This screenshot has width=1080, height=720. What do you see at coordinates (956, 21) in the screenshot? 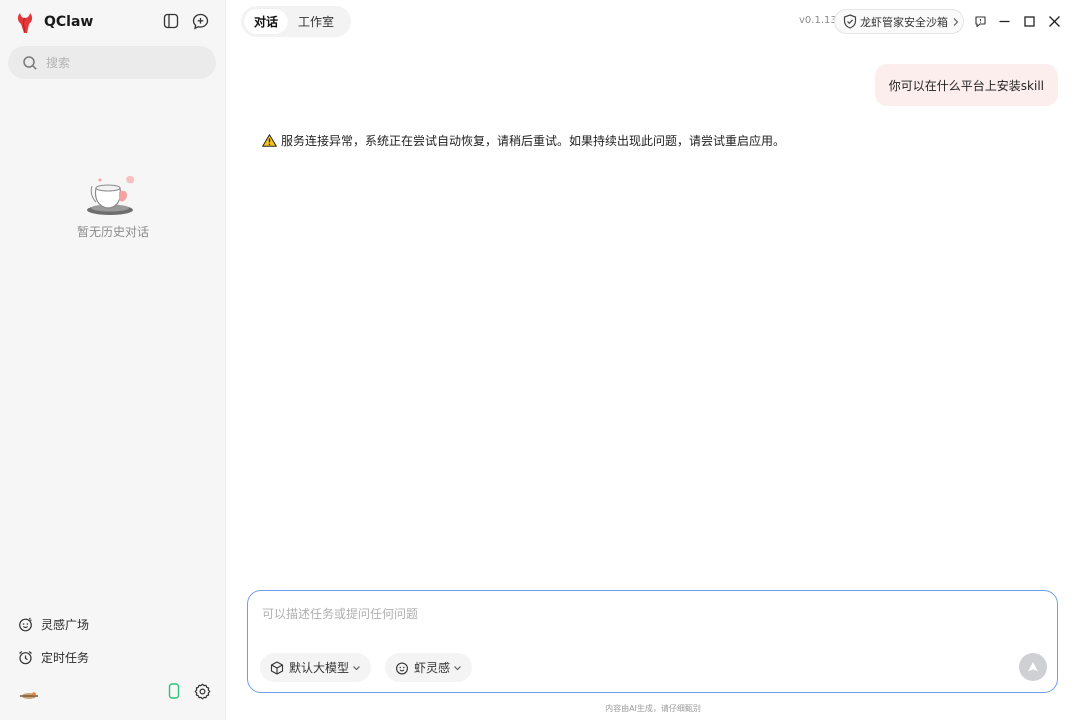
I see `chevron-right-icon` at bounding box center [956, 21].